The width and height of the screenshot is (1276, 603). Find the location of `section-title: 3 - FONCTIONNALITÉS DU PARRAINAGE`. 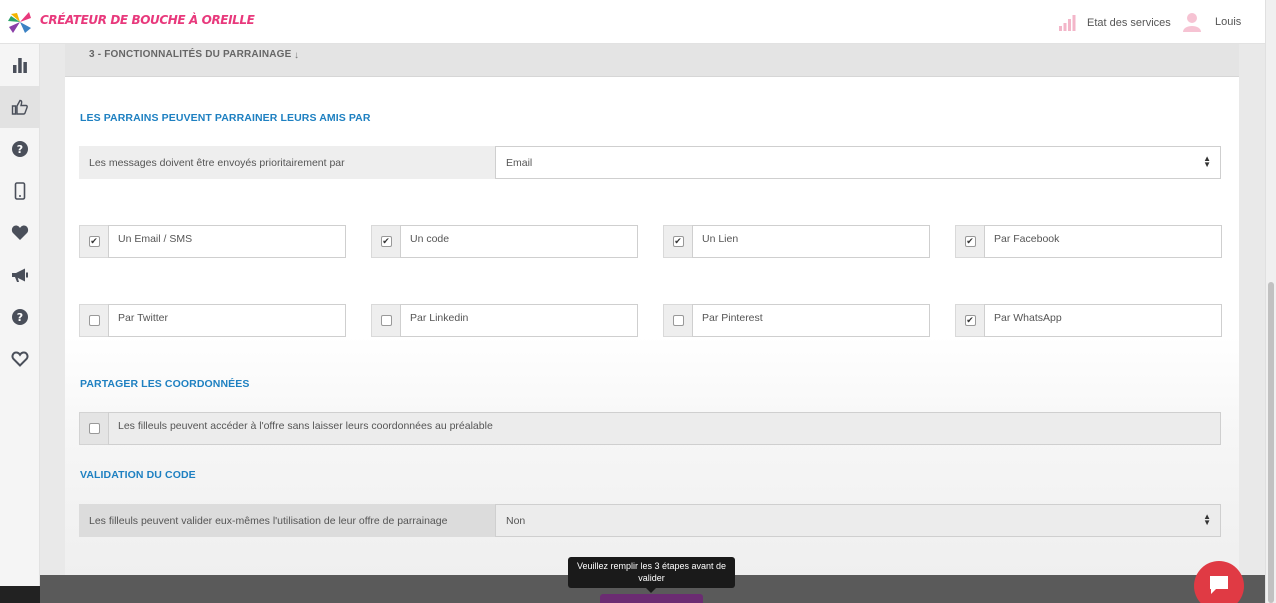

section-title: 3 - FONCTIONNALITÉS DU PARRAINAGE is located at coordinates (190, 54).